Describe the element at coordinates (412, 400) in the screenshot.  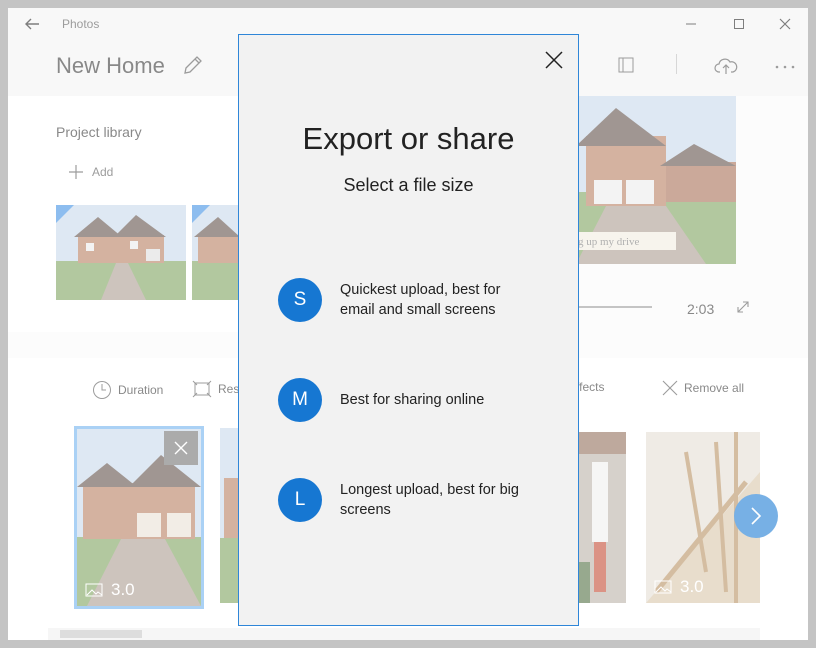
I see `size-option-label: Best for sharing online` at that location.